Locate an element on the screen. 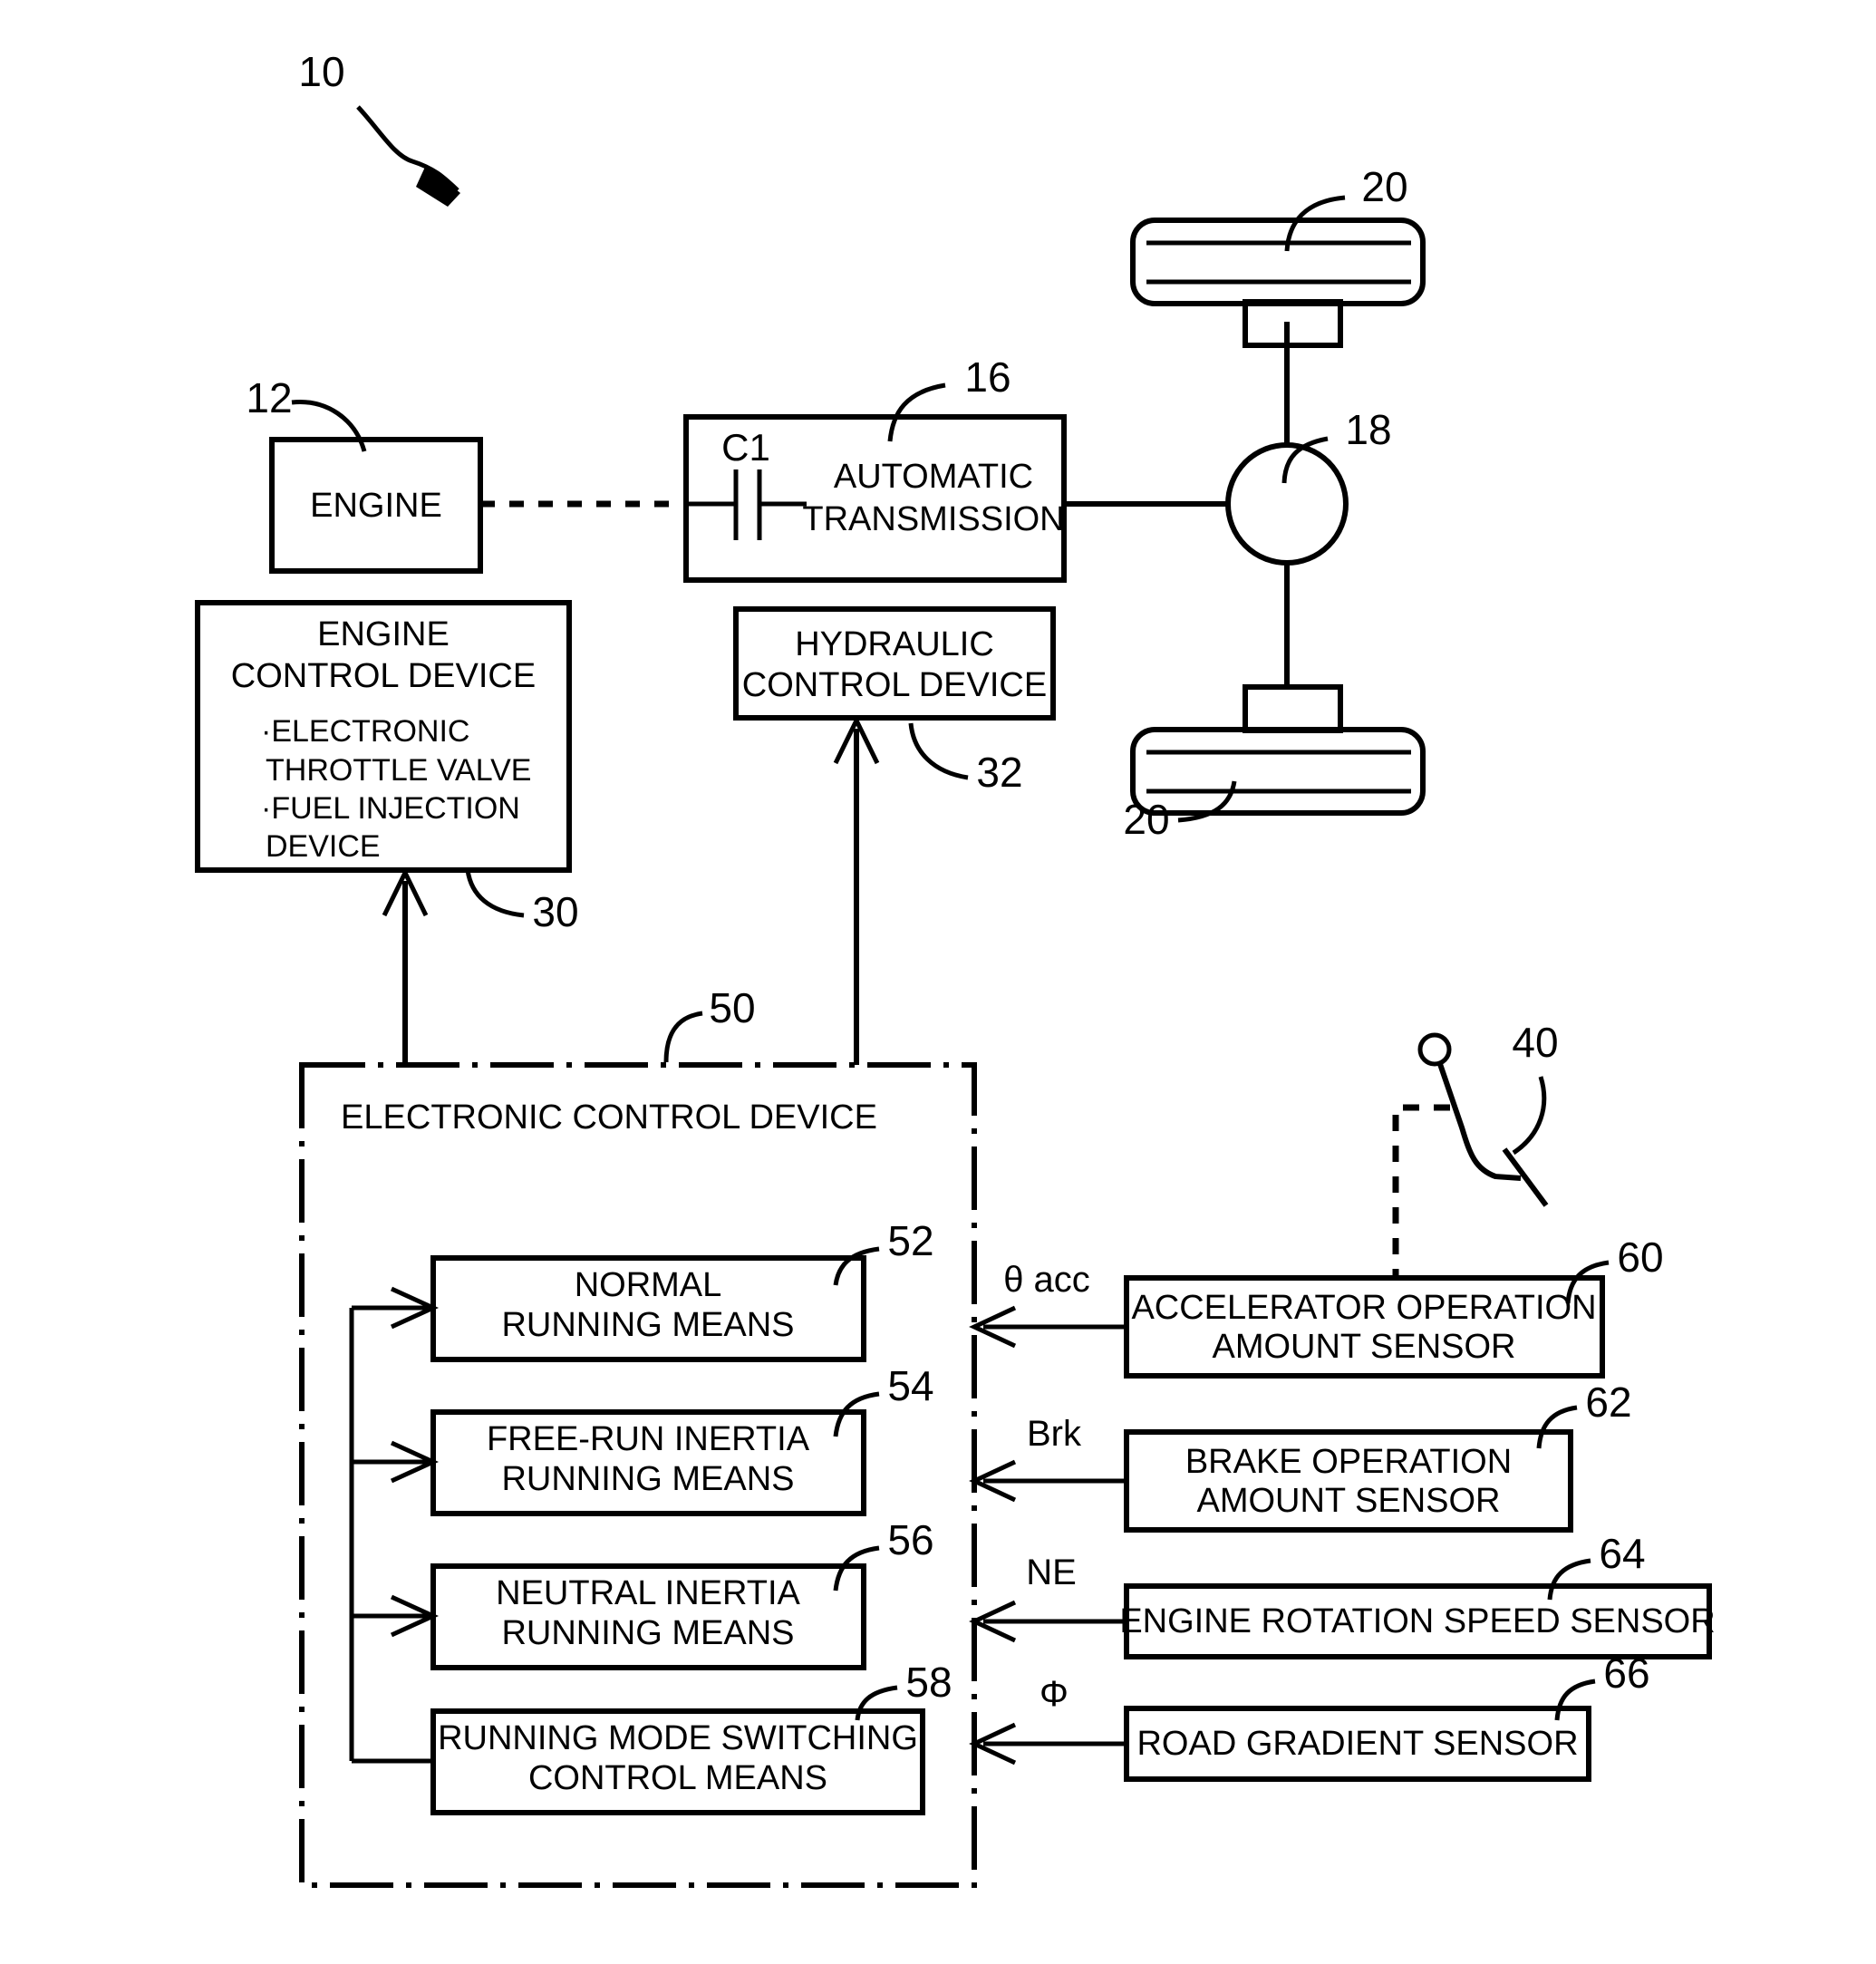  engine-control-device-line2: CONTROL DEVICE is located at coordinates (383, 676).